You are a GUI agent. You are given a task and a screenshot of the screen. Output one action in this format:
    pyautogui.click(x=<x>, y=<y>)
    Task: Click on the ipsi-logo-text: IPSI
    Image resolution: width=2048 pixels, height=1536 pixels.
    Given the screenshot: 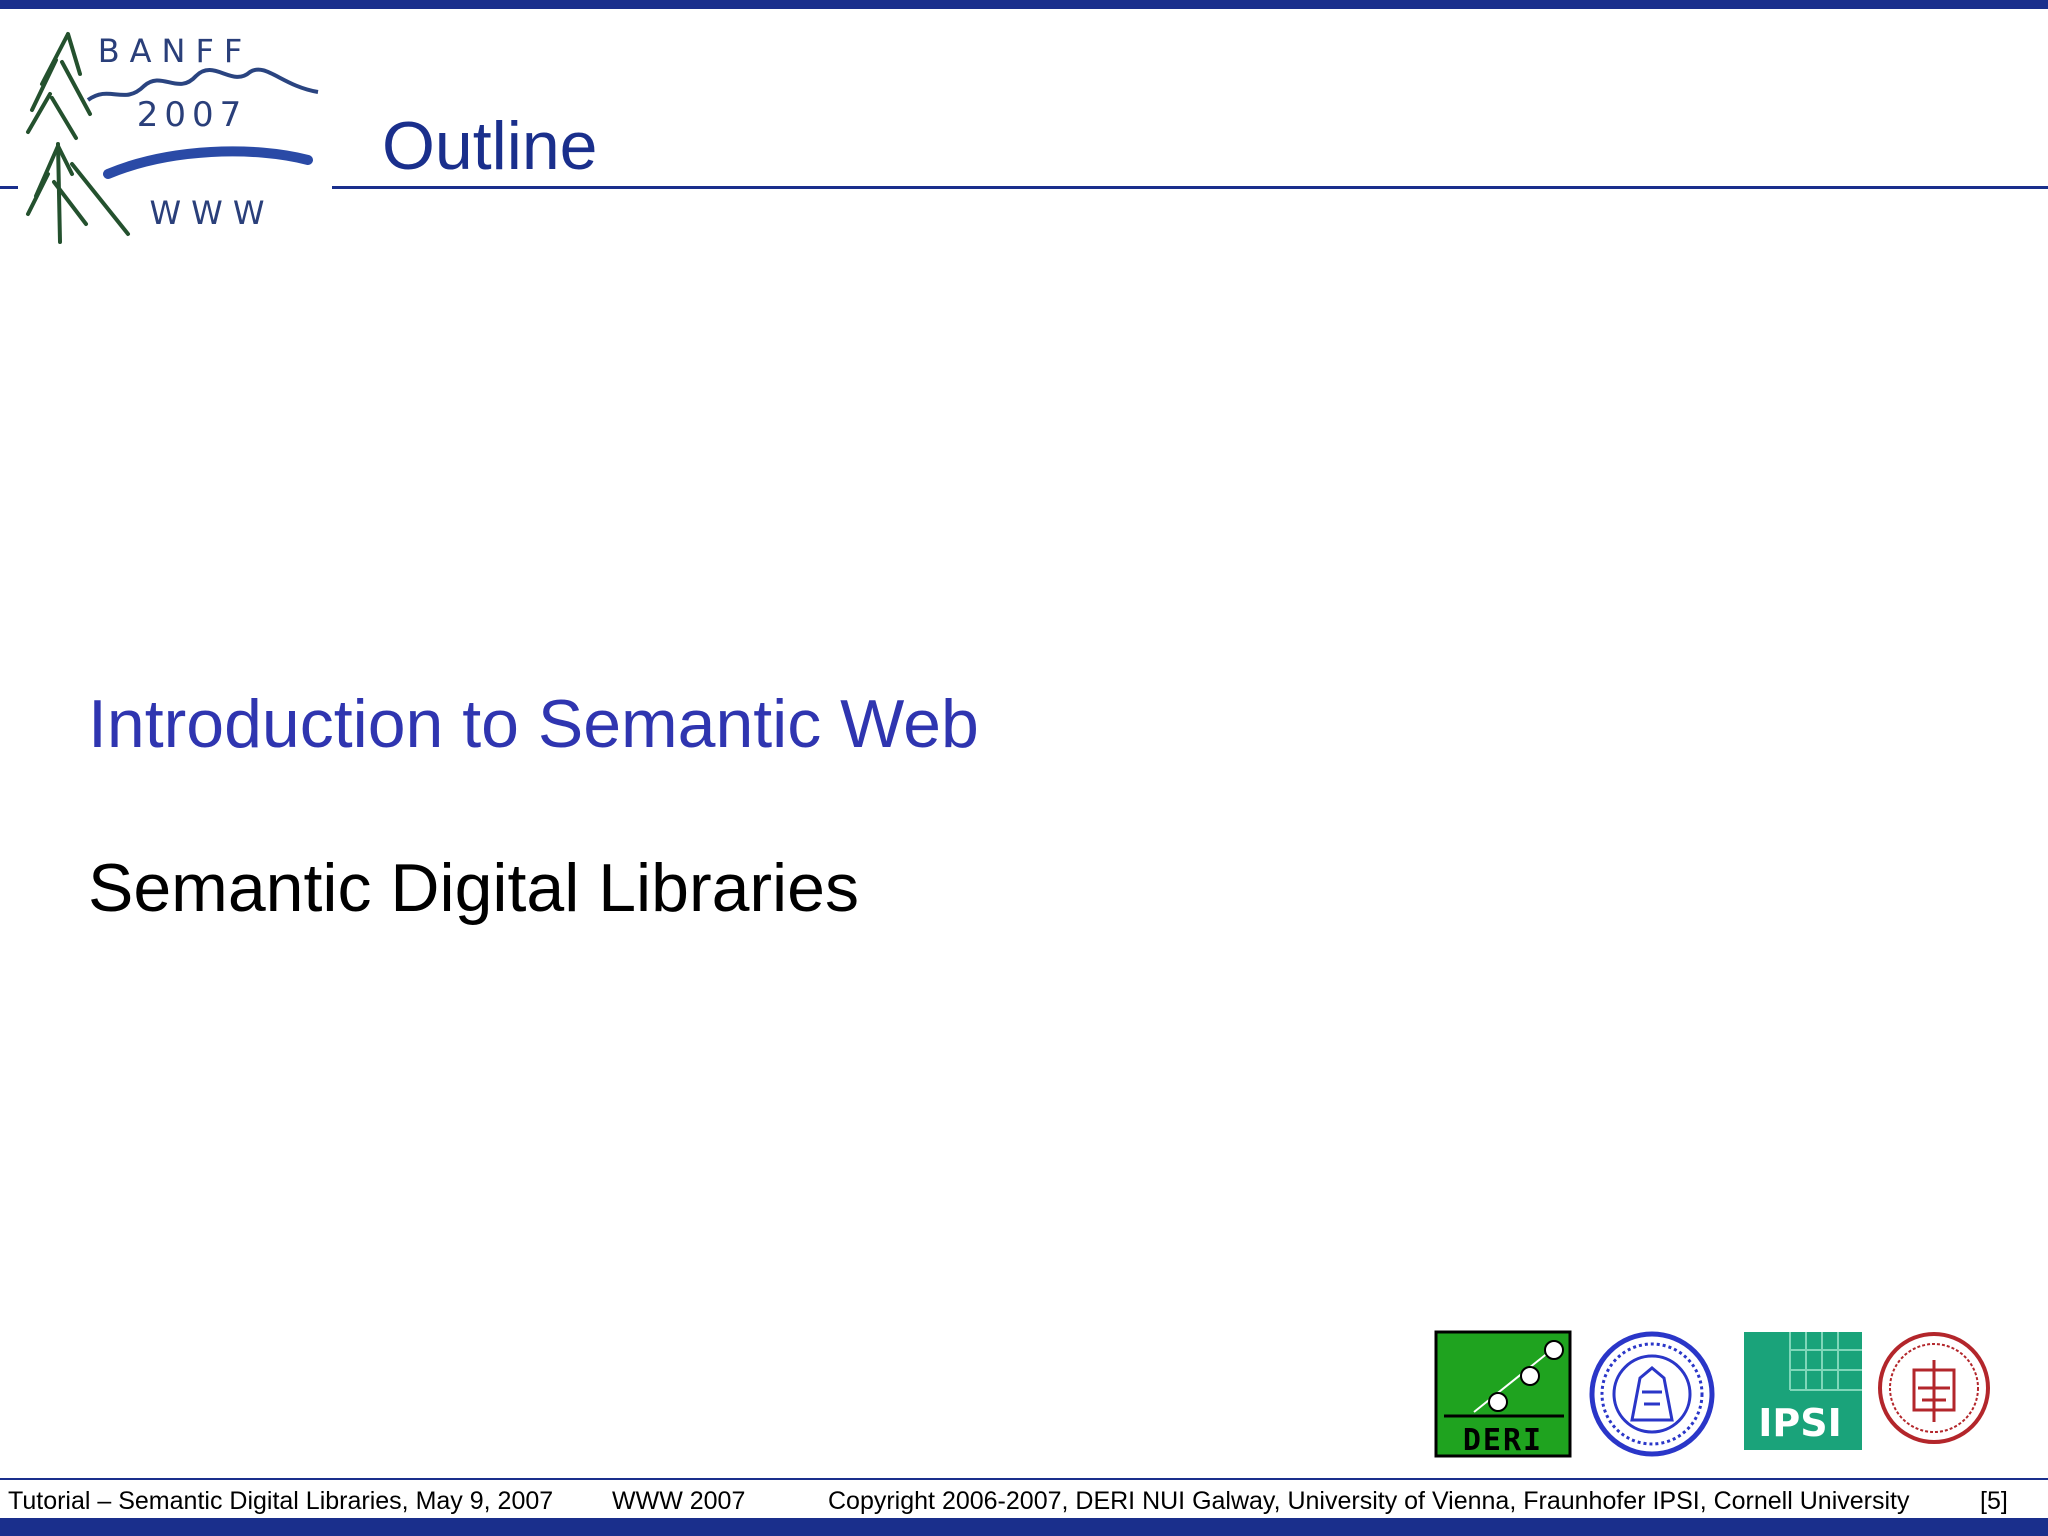 What is the action you would take?
    pyautogui.click(x=1800, y=1423)
    